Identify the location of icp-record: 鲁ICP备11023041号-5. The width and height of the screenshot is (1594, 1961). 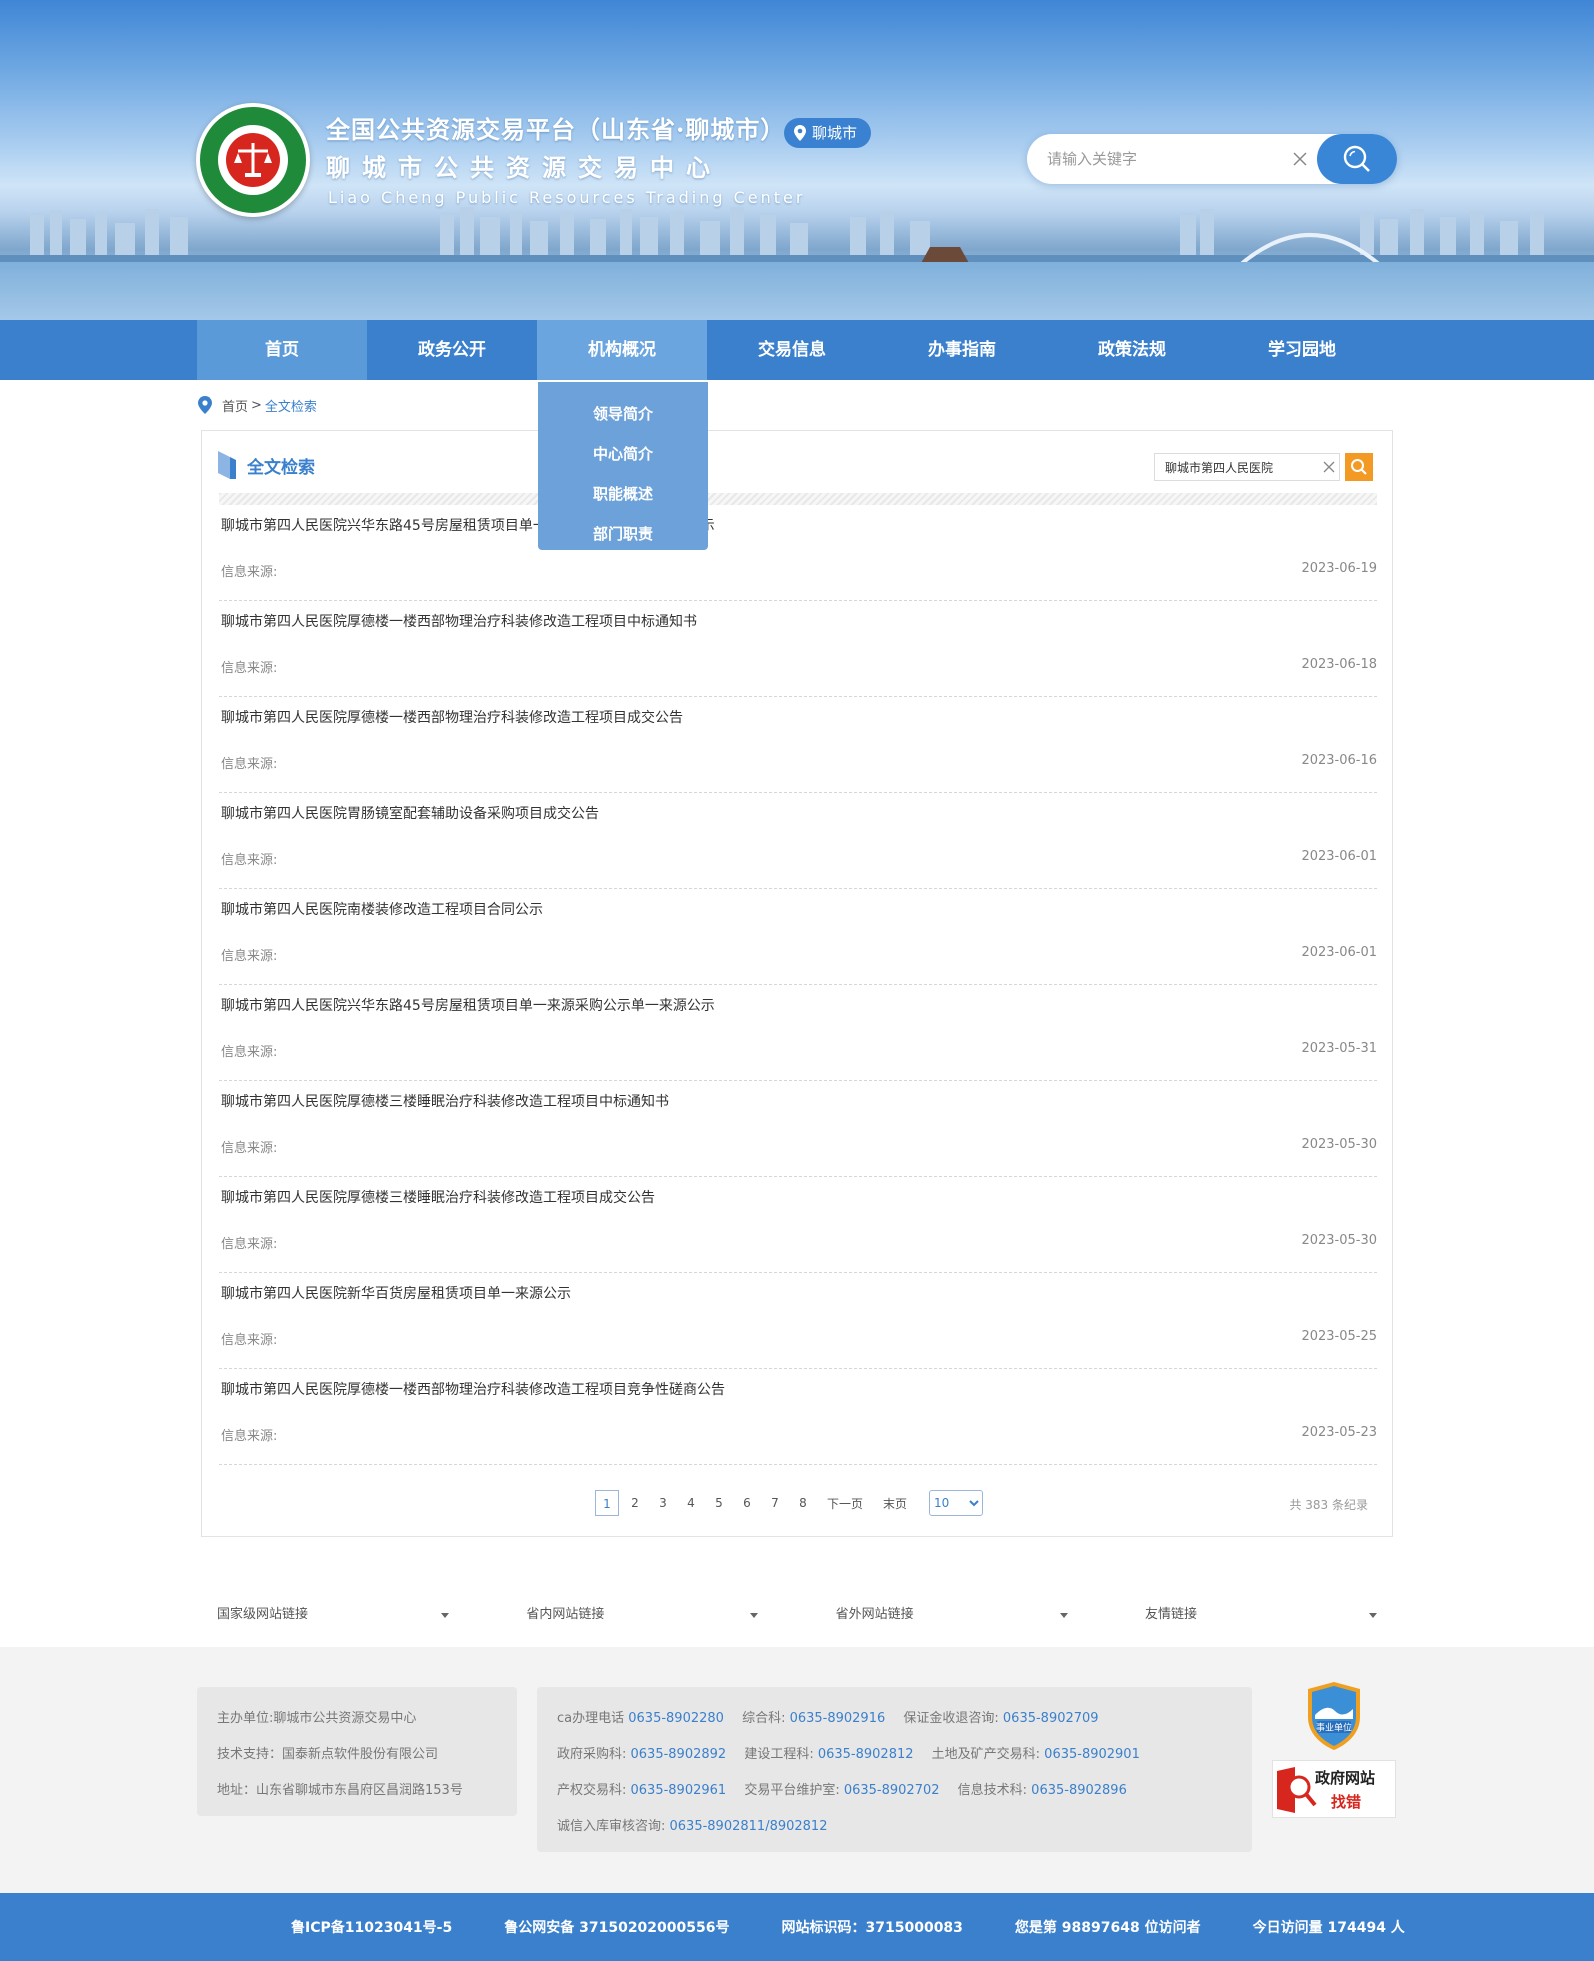
(371, 1927).